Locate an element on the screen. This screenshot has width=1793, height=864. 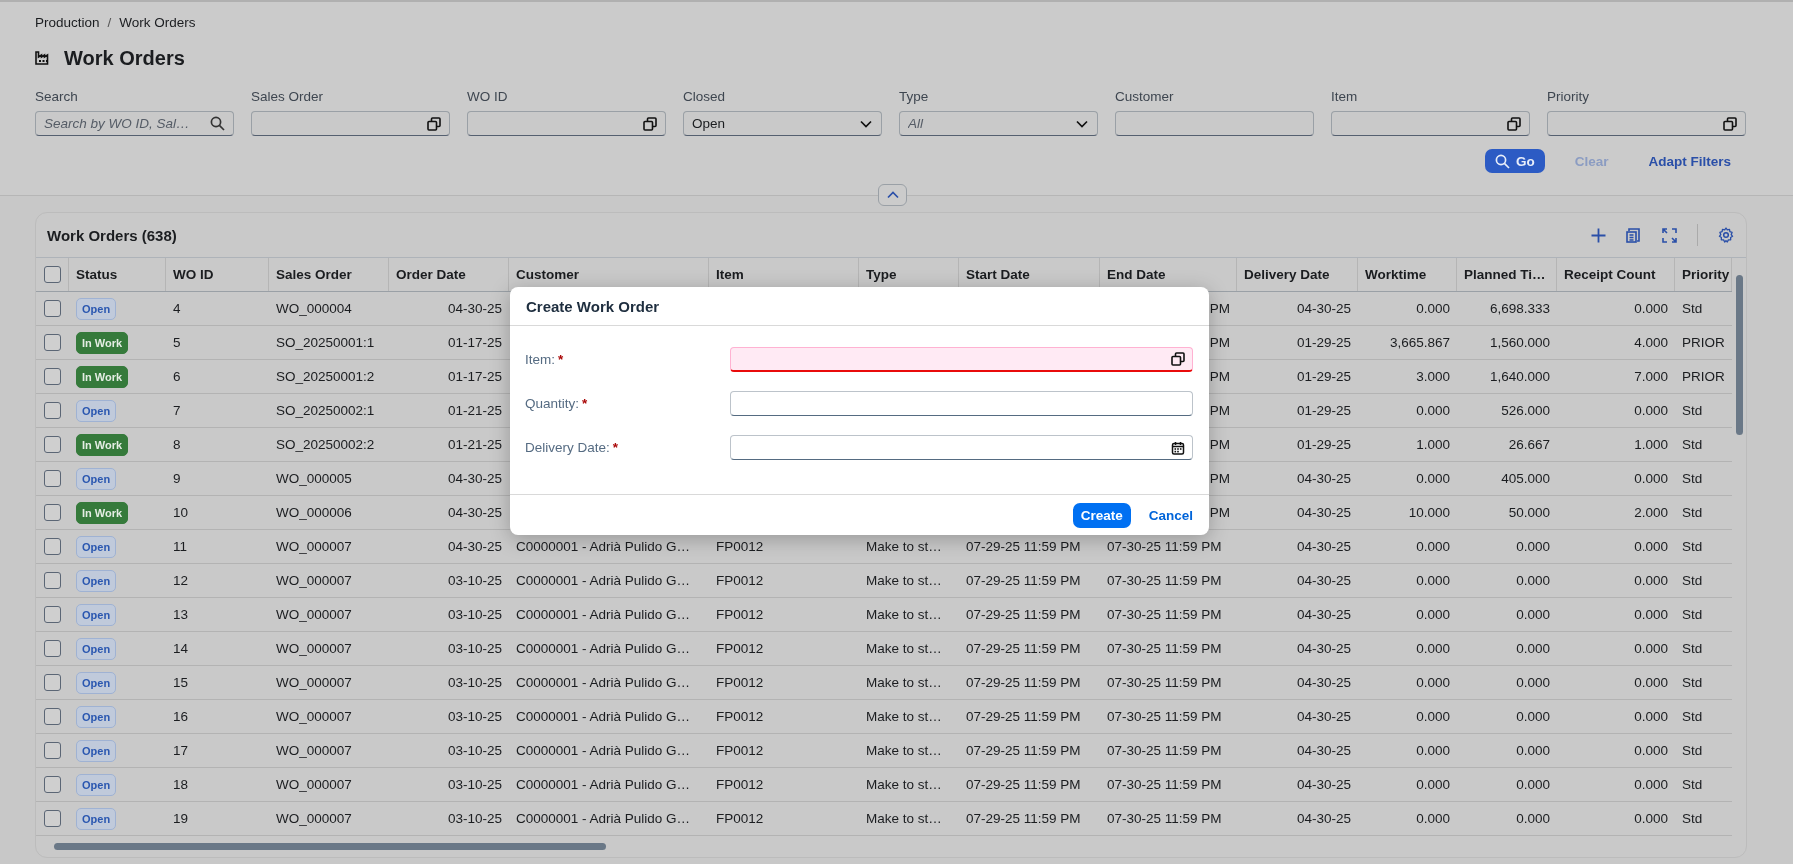
calendar-icon is located at coordinates (1178, 447).